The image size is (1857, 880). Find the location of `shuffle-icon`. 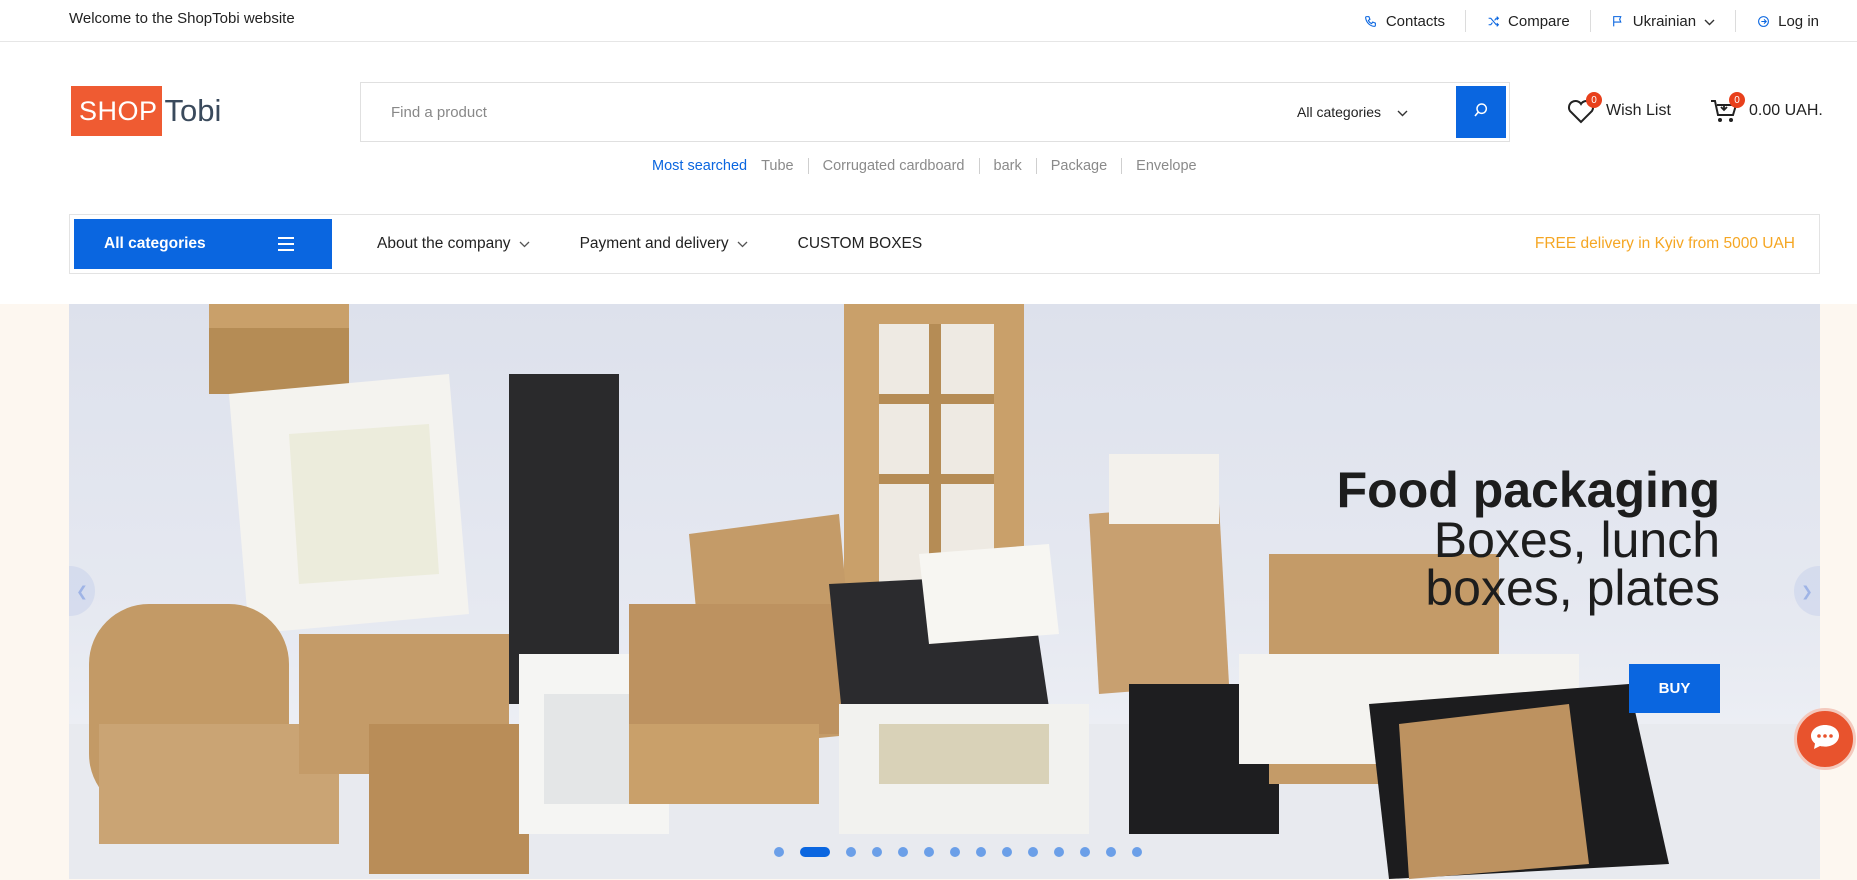

shuffle-icon is located at coordinates (1493, 21).